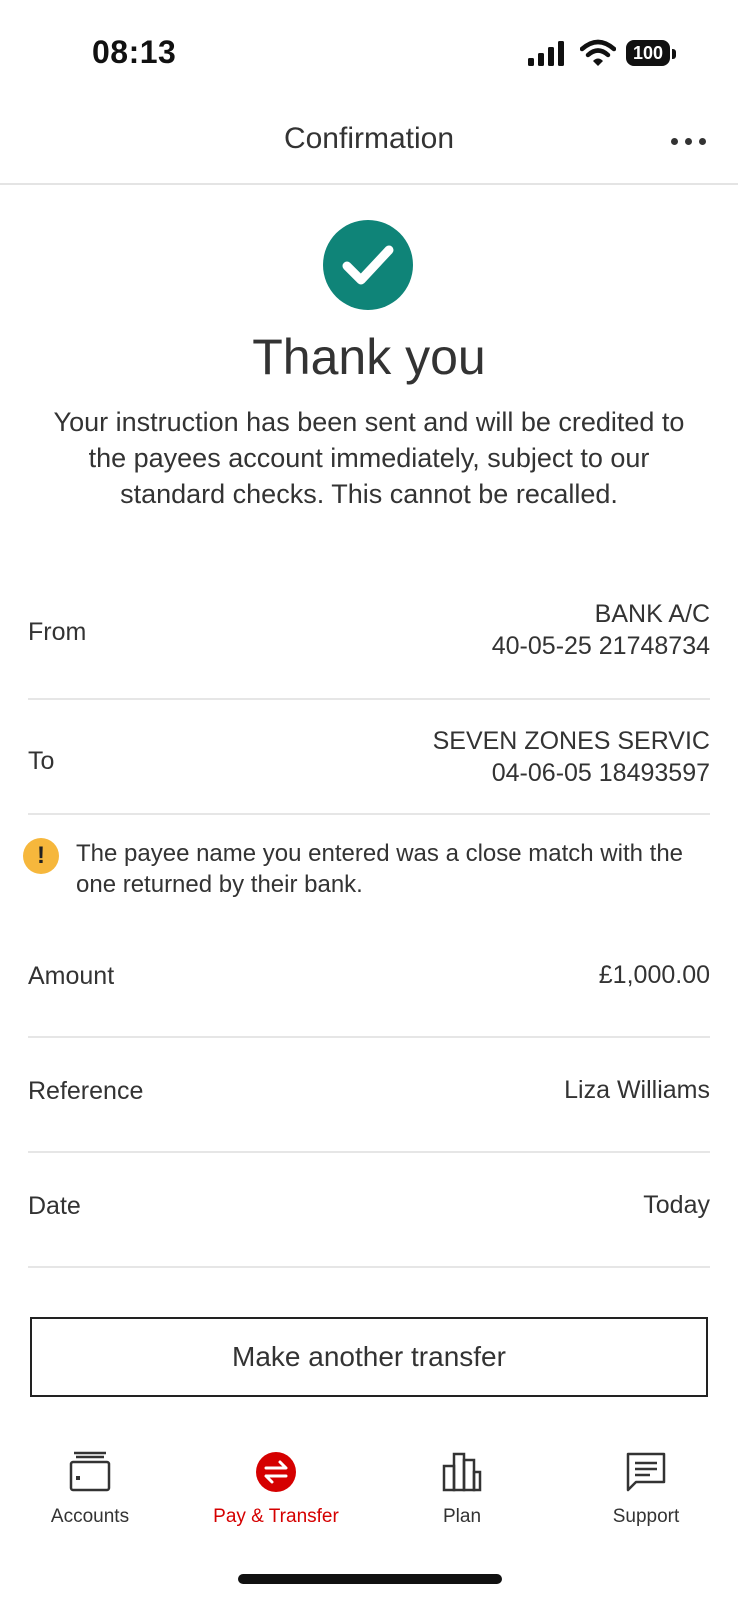 Image resolution: width=738 pixels, height=1600 pixels. What do you see at coordinates (598, 52) in the screenshot?
I see `wifi-icon` at bounding box center [598, 52].